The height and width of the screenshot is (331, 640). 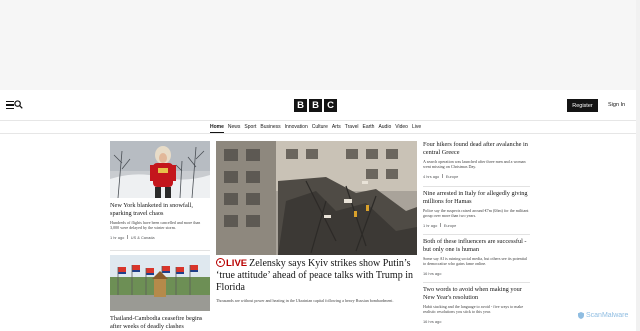 I want to click on nav-item-business: Business, so click(x=270, y=127).